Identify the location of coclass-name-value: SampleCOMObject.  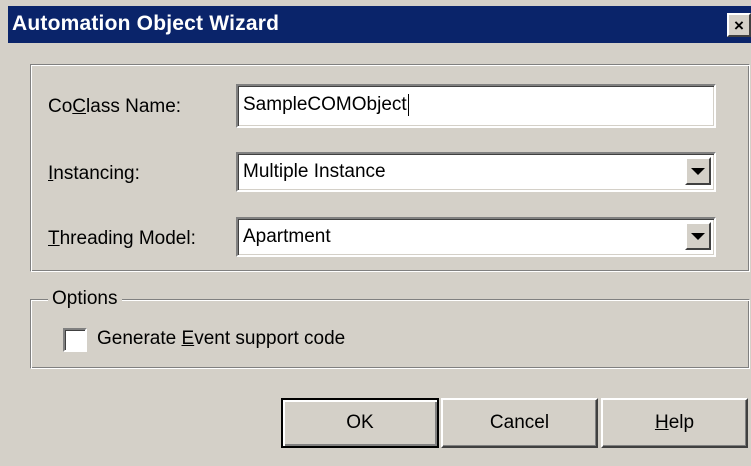
(325, 104).